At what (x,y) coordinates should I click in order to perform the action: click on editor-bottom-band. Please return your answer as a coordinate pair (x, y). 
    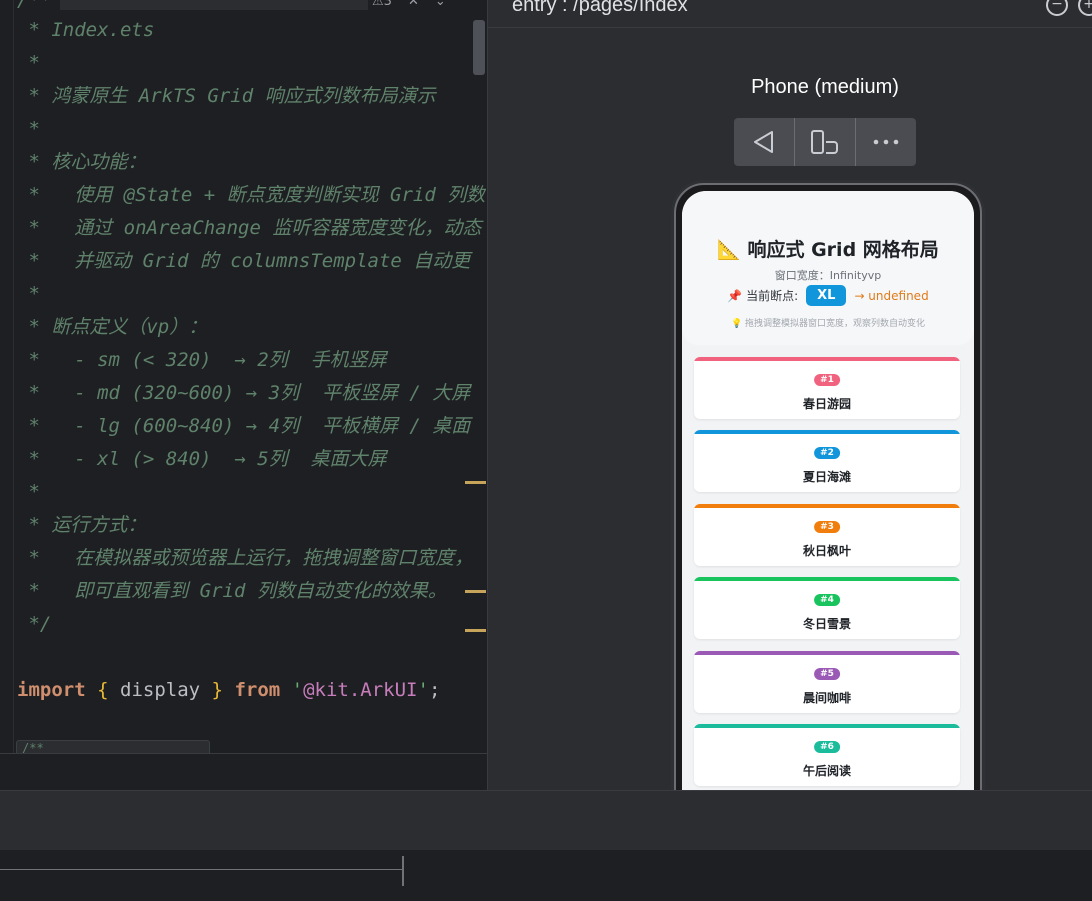
    Looking at the image, I should click on (243, 772).